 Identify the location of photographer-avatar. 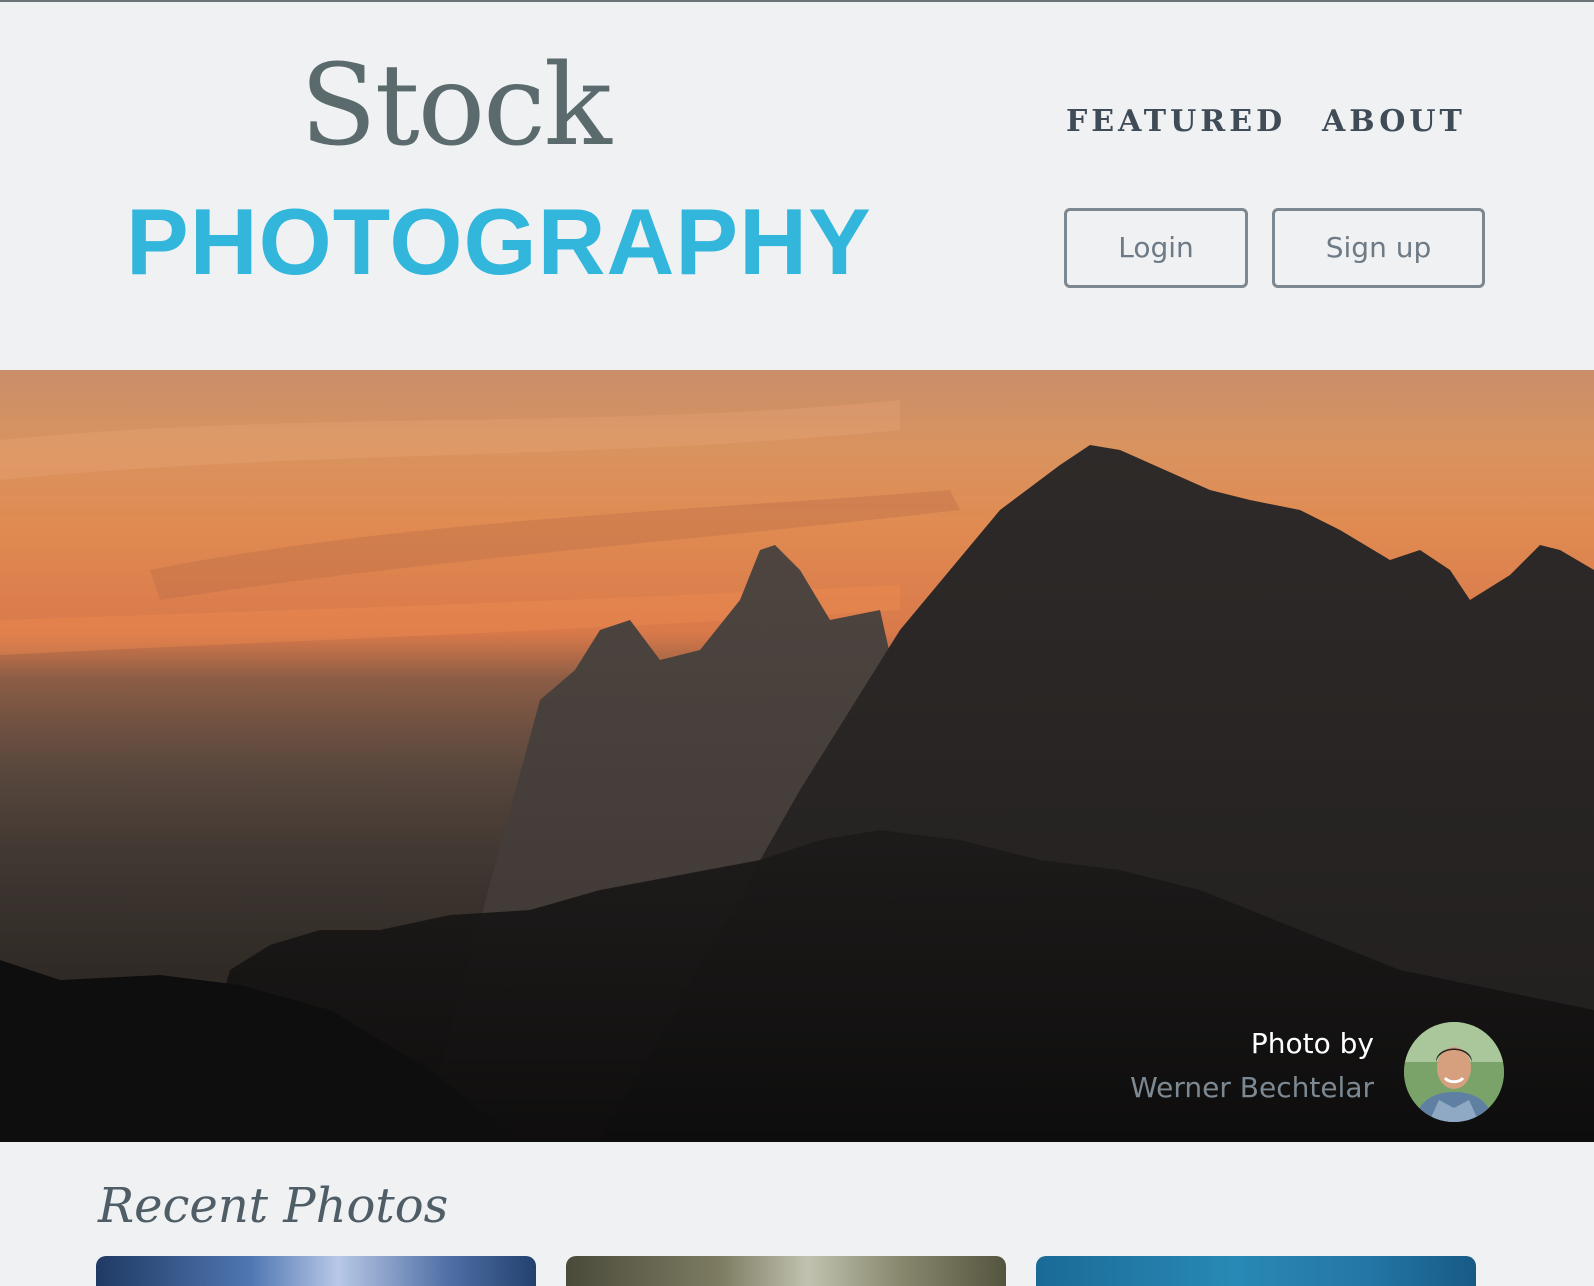
(1454, 1072).